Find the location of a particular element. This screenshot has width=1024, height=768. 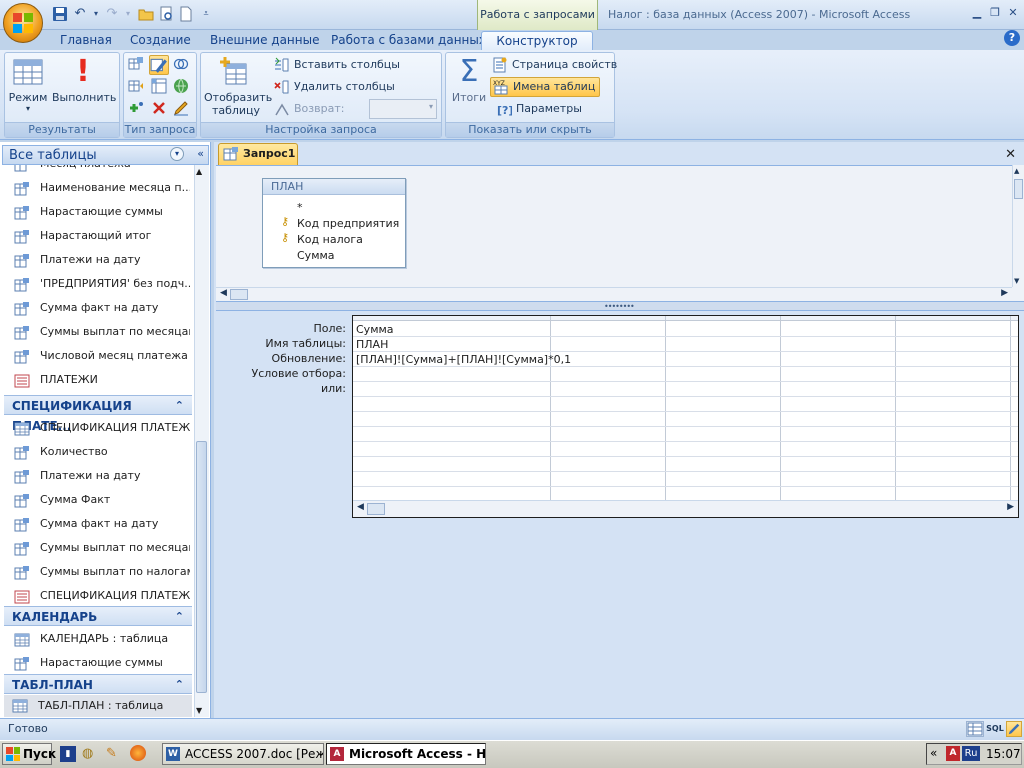

field-company-code: Код предприятия is located at coordinates (348, 223).